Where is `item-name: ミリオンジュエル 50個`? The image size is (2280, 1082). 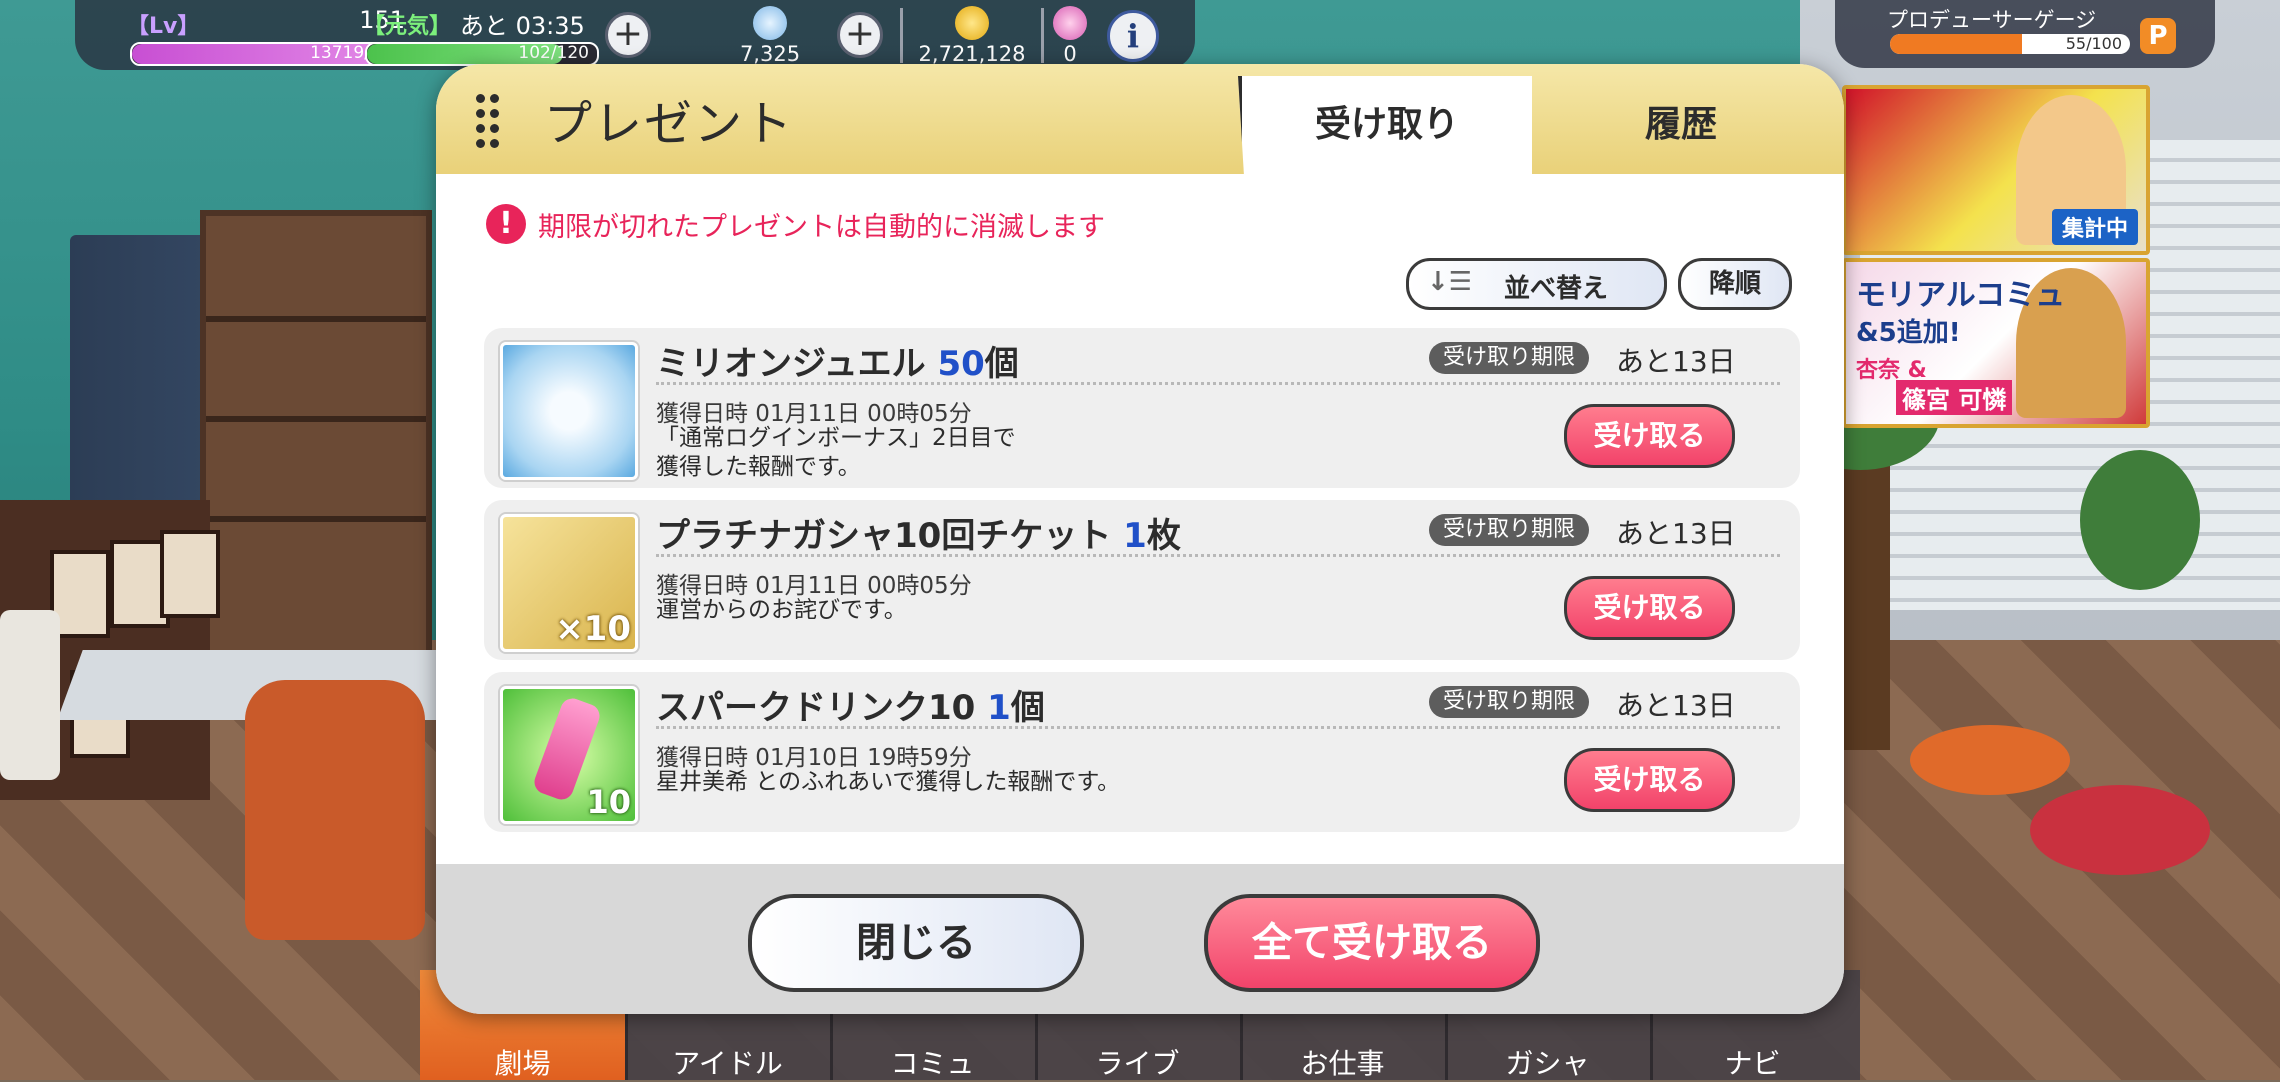
item-name: ミリオンジュエル 50個 is located at coordinates (837, 364).